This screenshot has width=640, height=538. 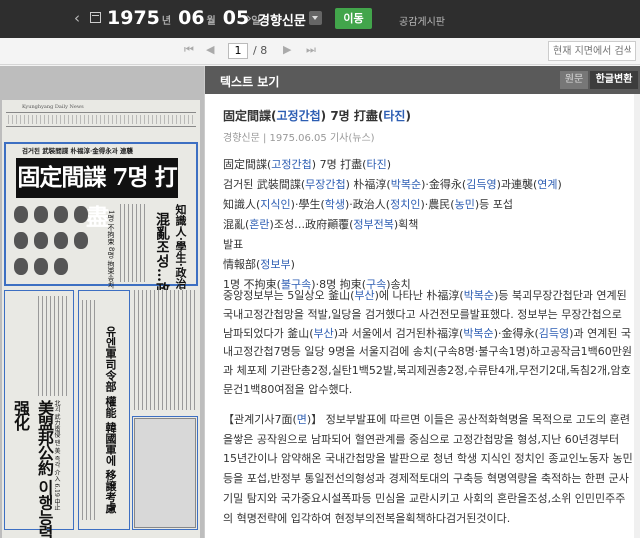 I want to click on text-segment: 검거된 武裝間諜(, so click(x=264, y=184).